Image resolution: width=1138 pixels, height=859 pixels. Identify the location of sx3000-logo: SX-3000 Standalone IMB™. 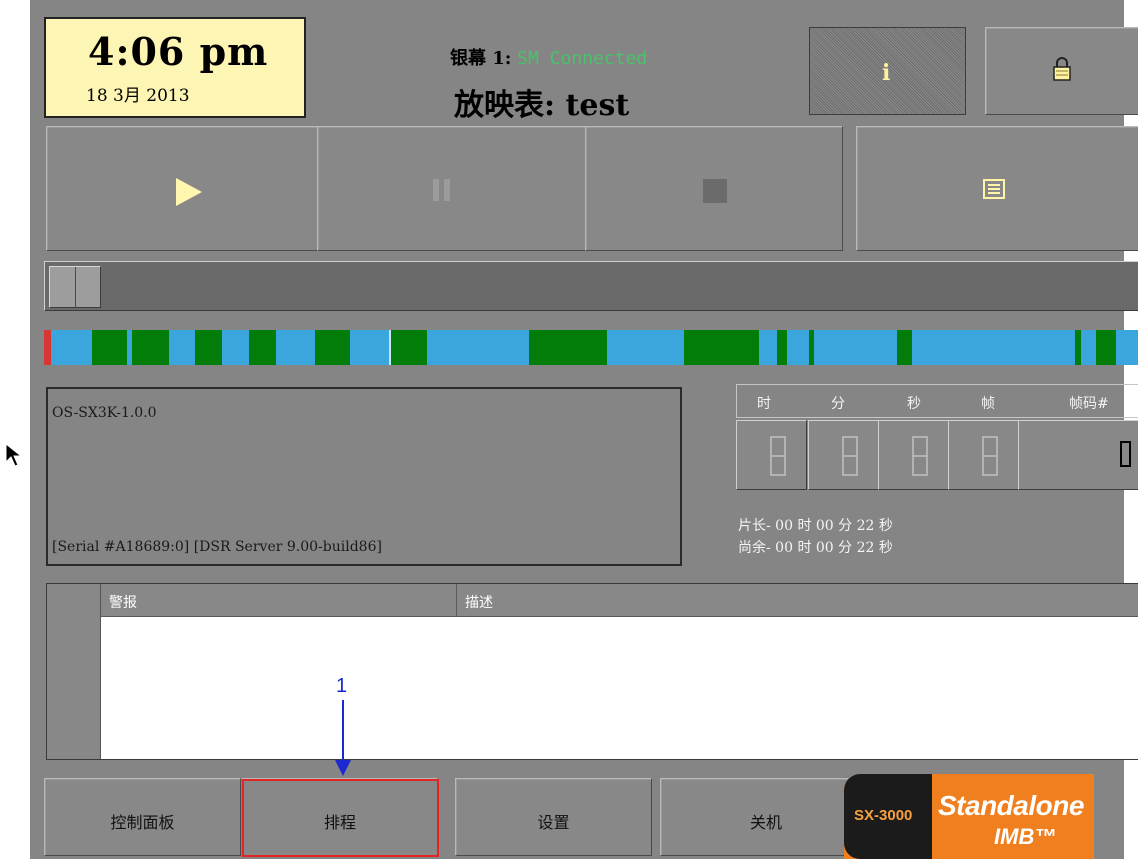
(969, 816).